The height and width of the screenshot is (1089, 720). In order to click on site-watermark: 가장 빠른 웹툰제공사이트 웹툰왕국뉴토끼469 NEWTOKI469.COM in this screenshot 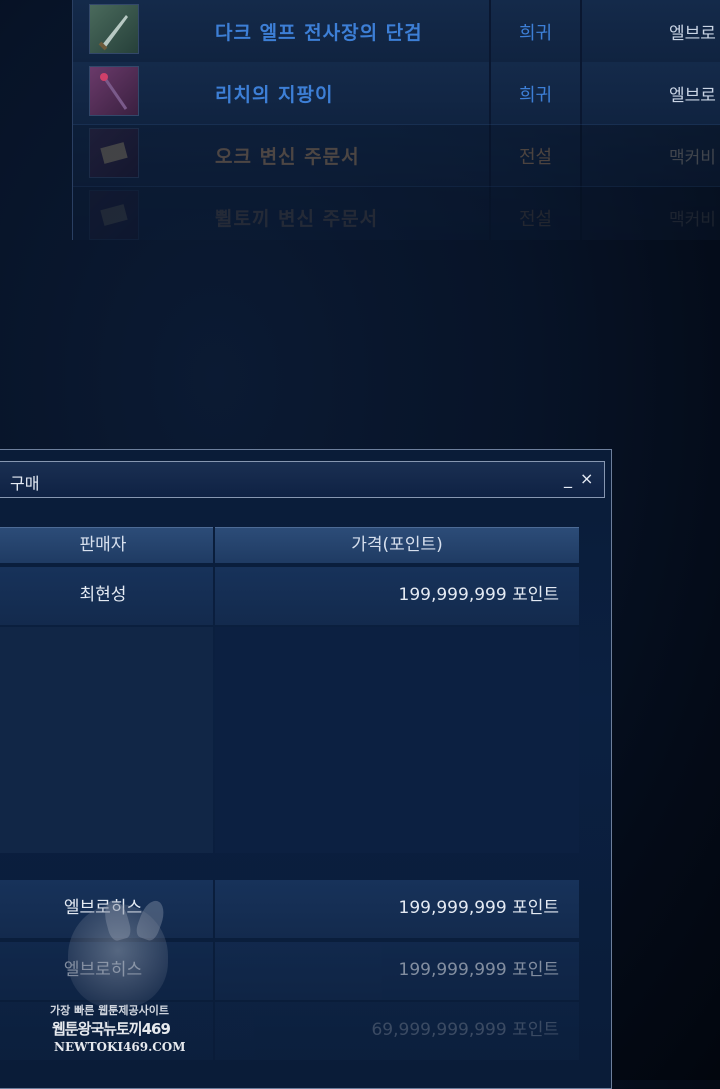, I will do `click(118, 980)`.